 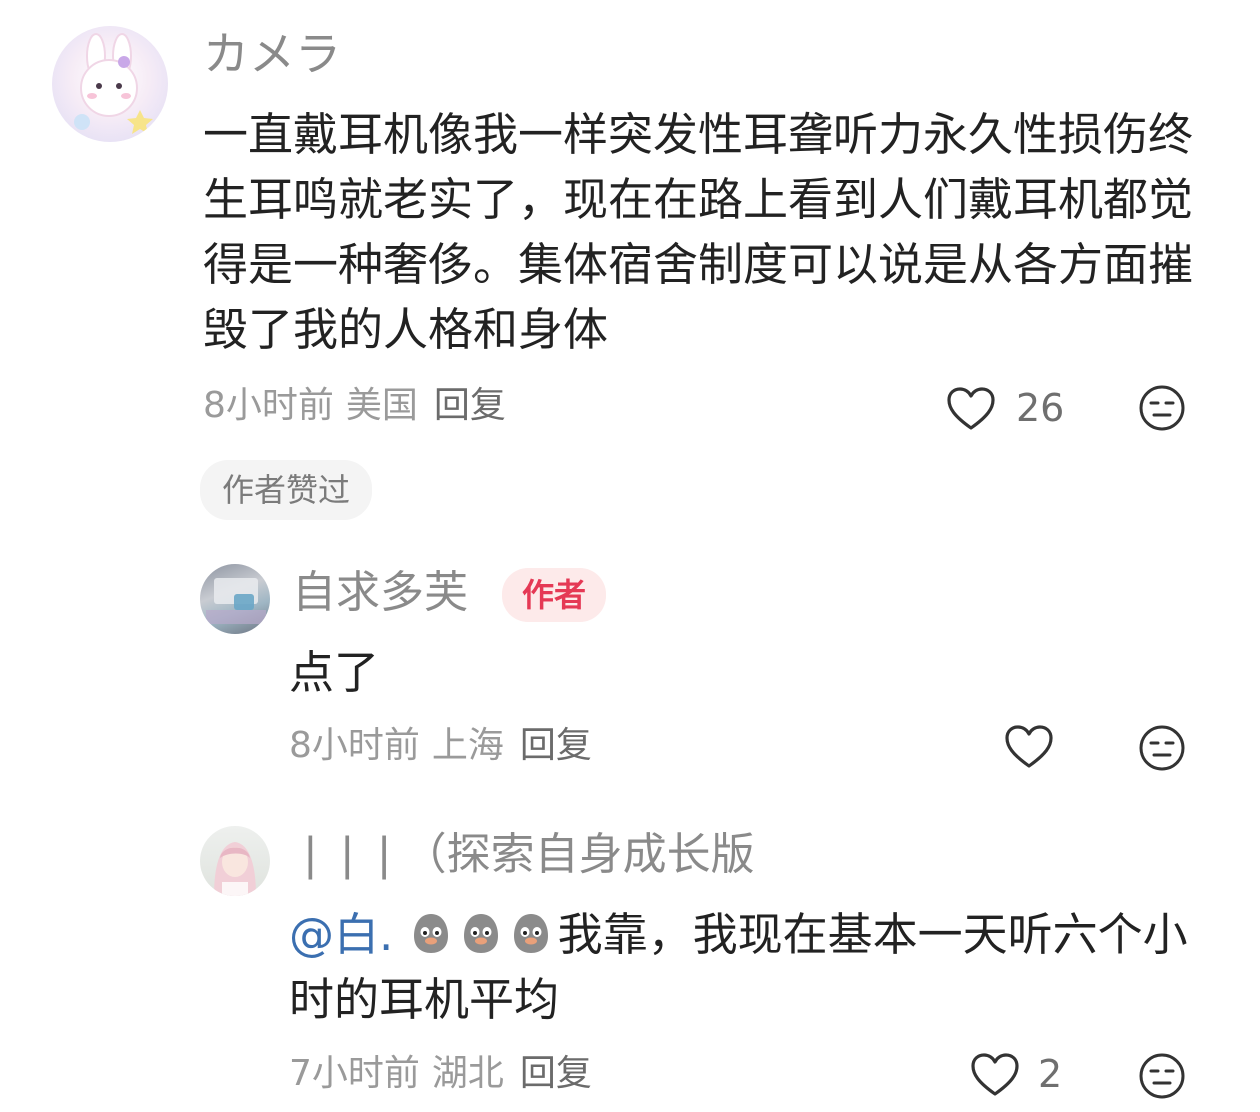 I want to click on girl-avatar-icon, so click(x=235, y=869).